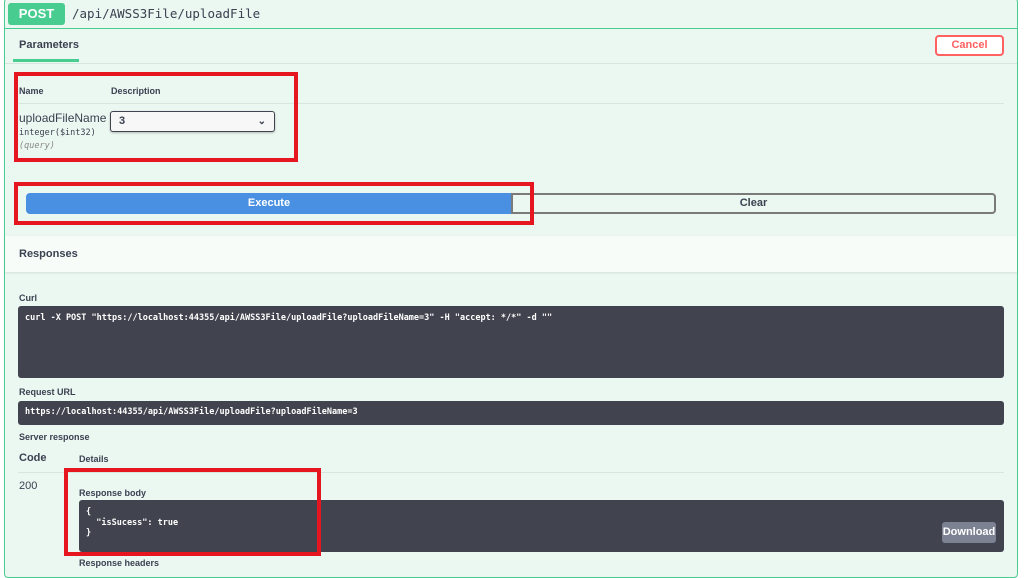  I want to click on col-details: Details, so click(94, 459).